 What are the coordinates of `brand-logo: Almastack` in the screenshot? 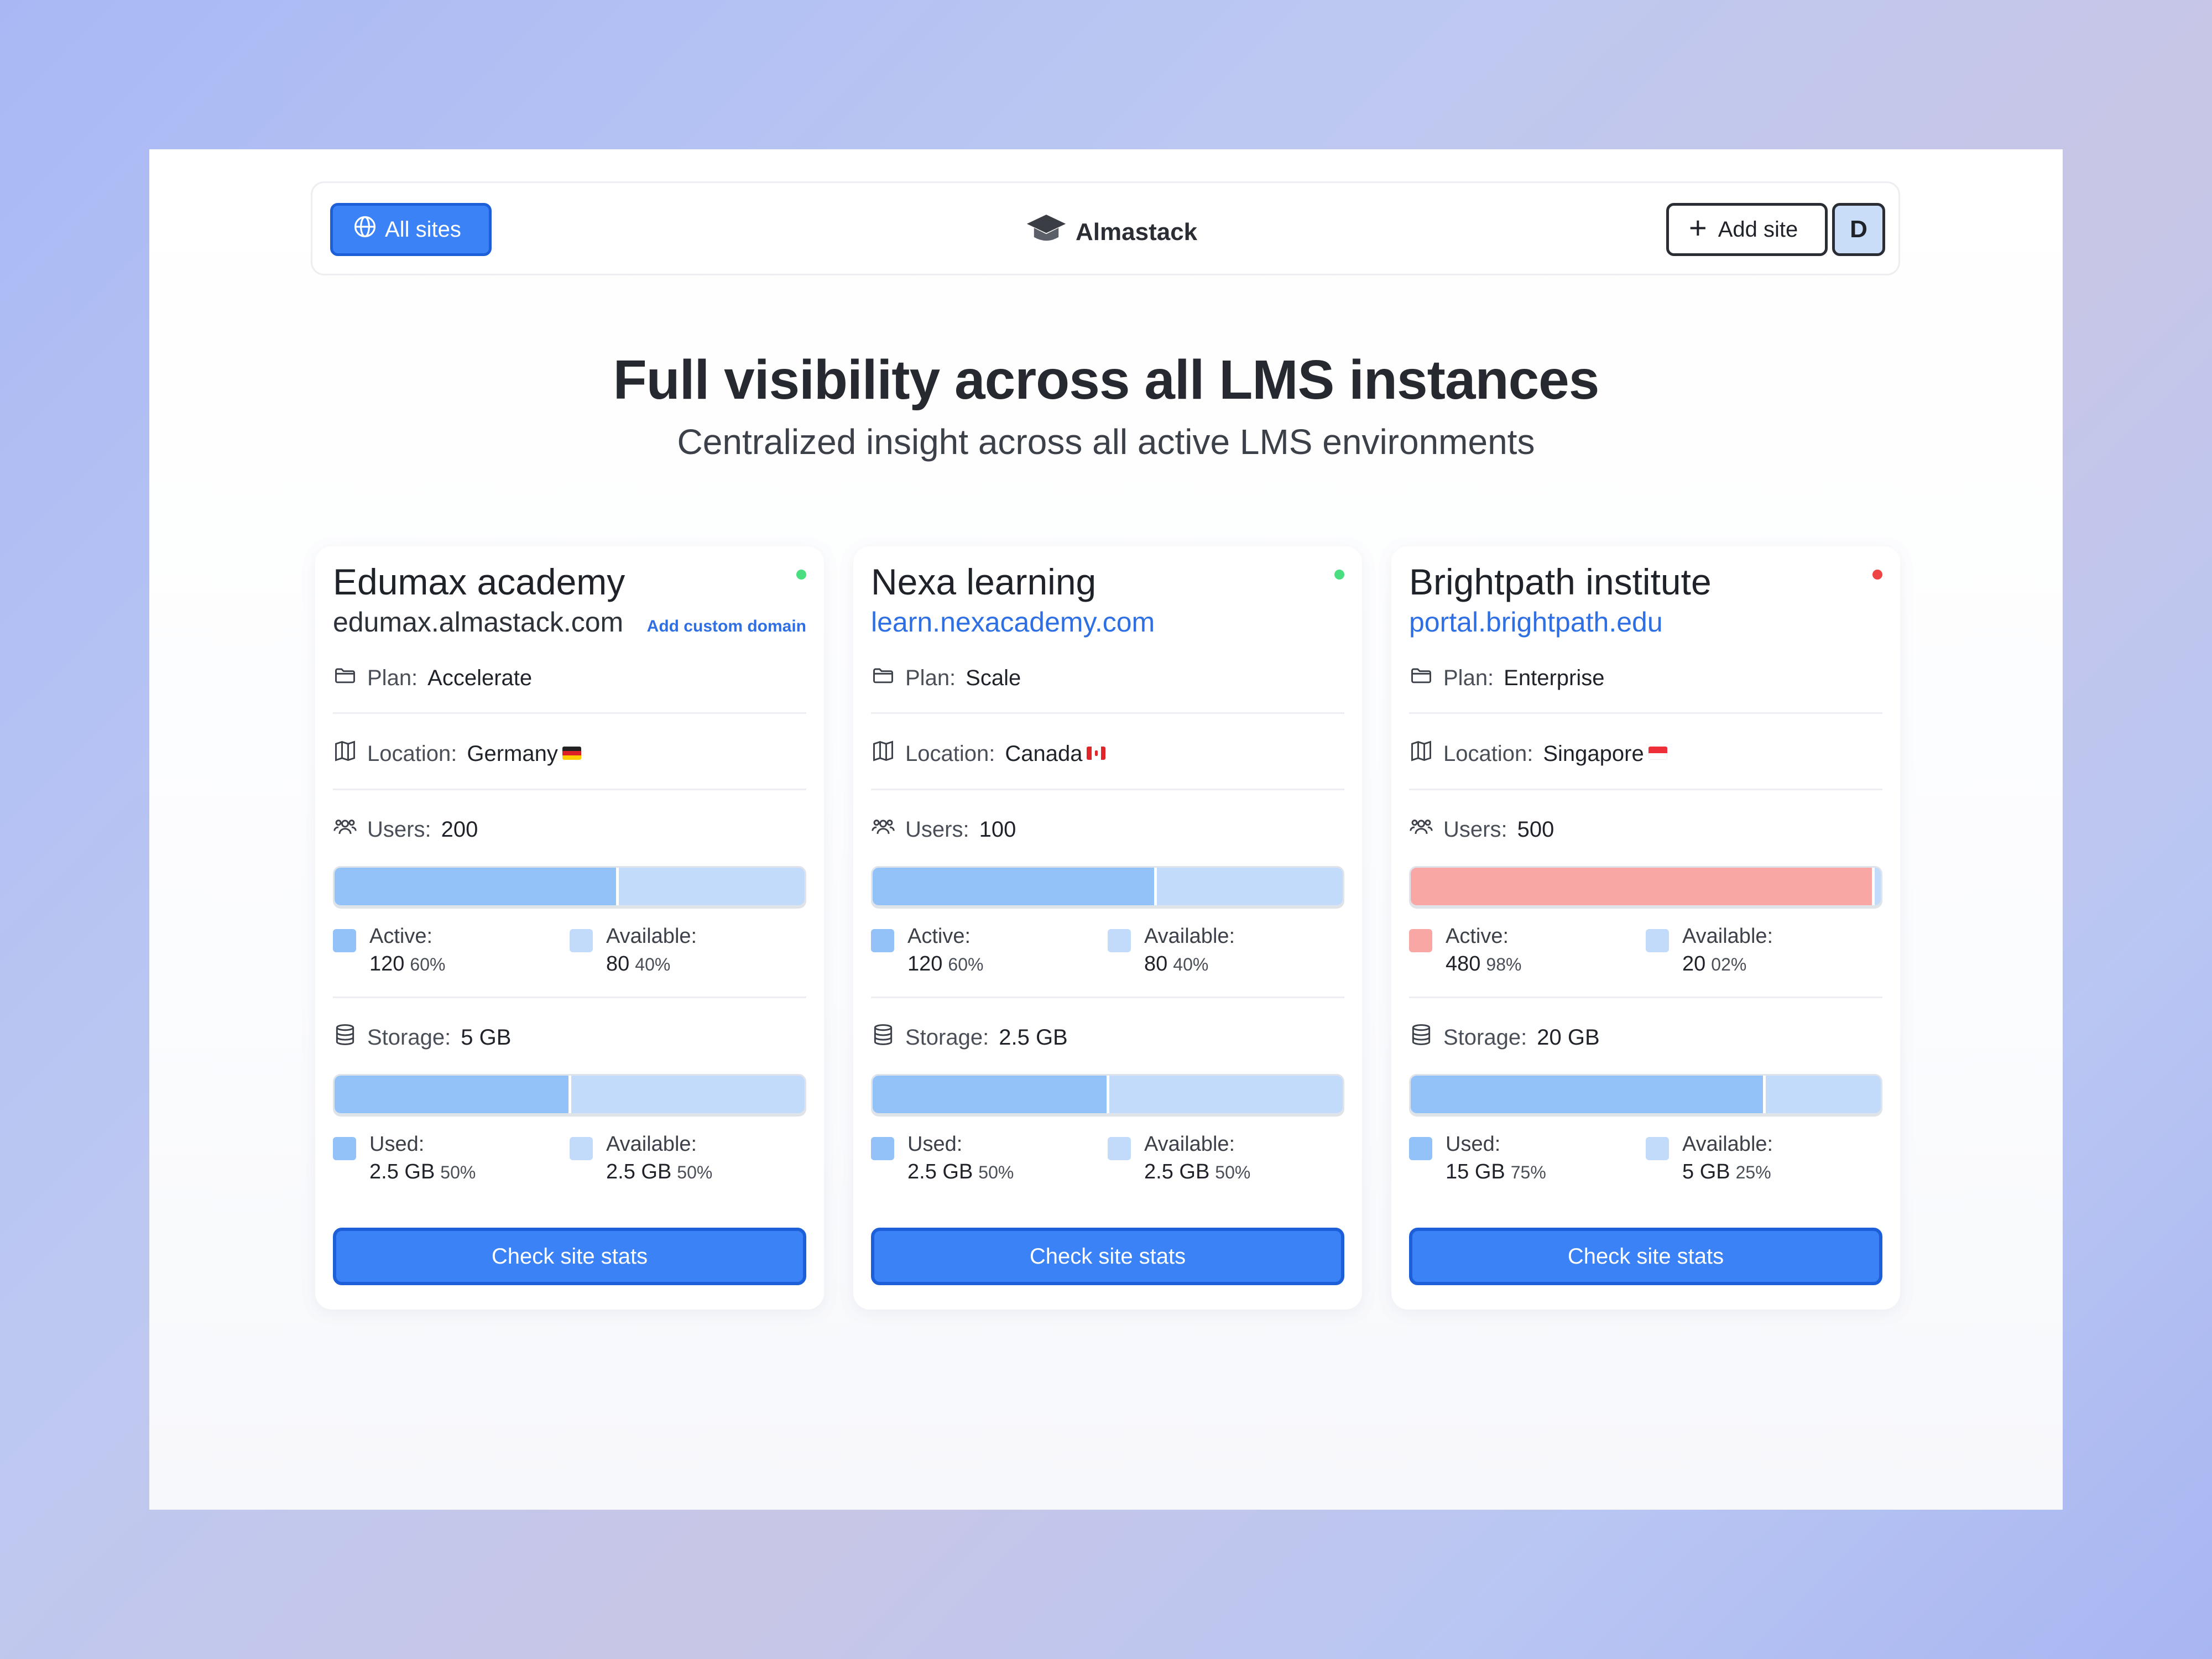 It's located at (1112, 232).